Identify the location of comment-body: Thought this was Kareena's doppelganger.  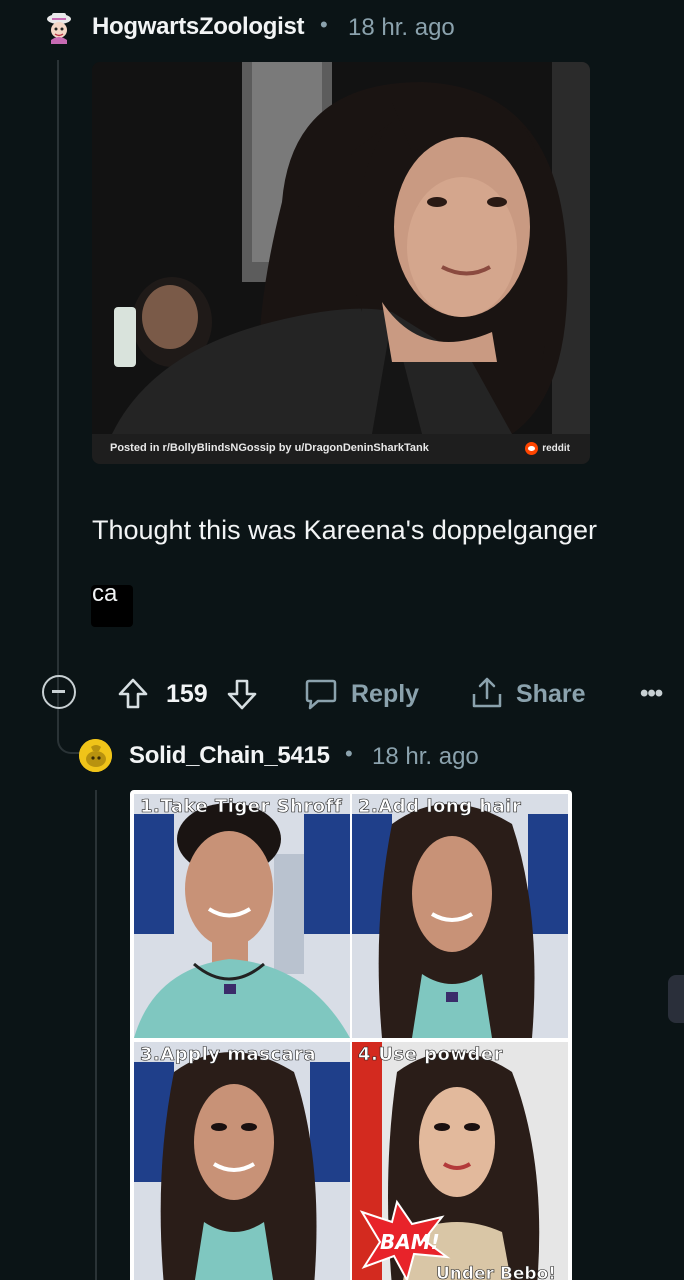
(344, 530).